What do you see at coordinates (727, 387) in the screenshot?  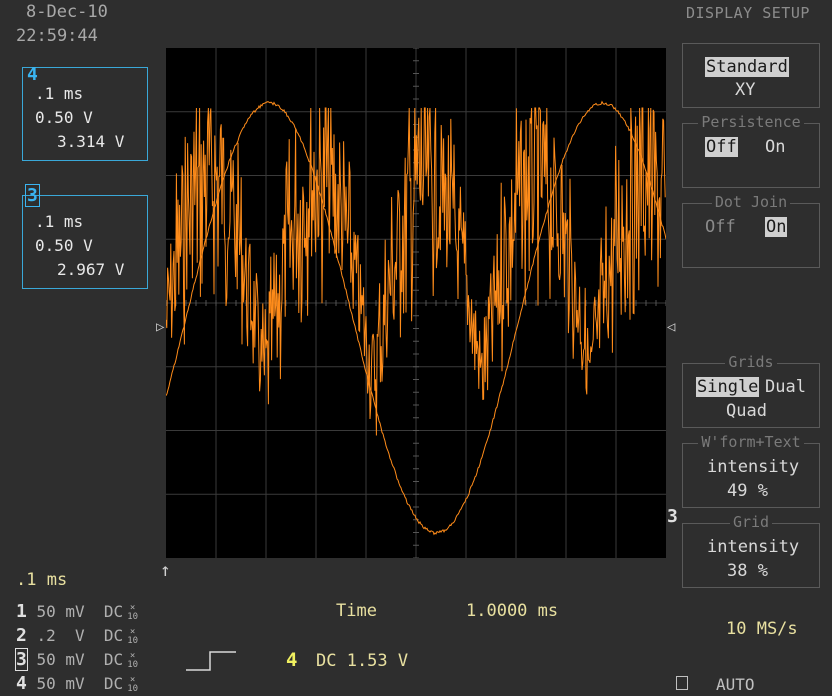 I see `grids-single-option: Single` at bounding box center [727, 387].